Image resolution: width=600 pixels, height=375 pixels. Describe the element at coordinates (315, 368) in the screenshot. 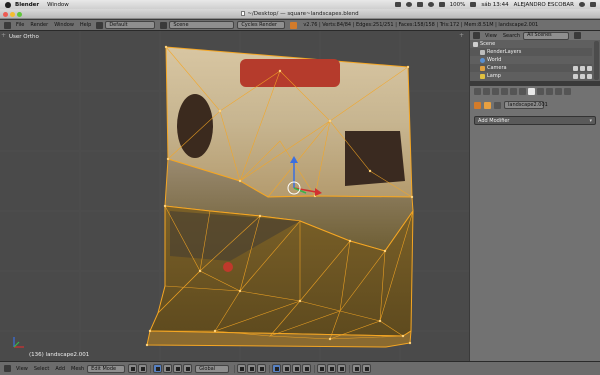

I see `separator` at that location.